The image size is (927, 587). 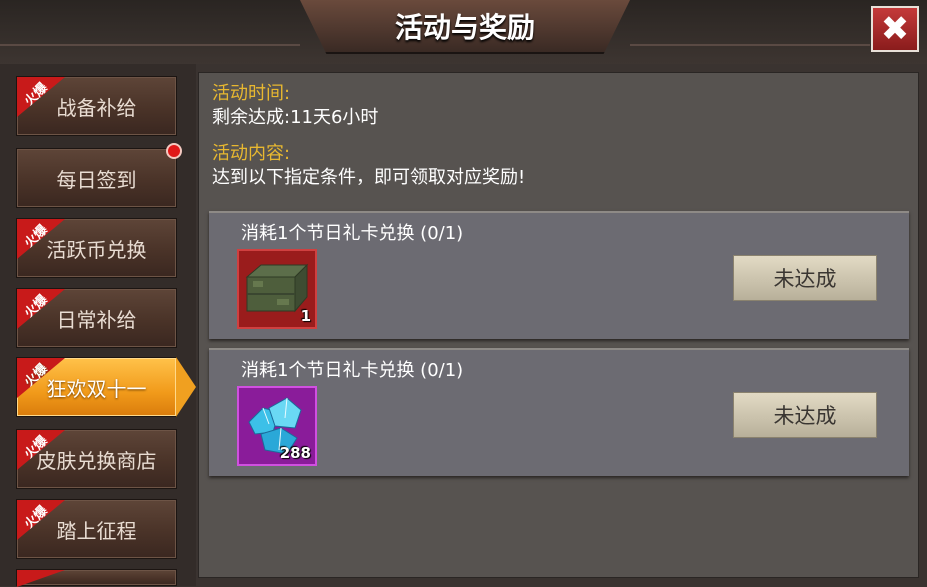 I want to click on header-divider-left, so click(x=150, y=45).